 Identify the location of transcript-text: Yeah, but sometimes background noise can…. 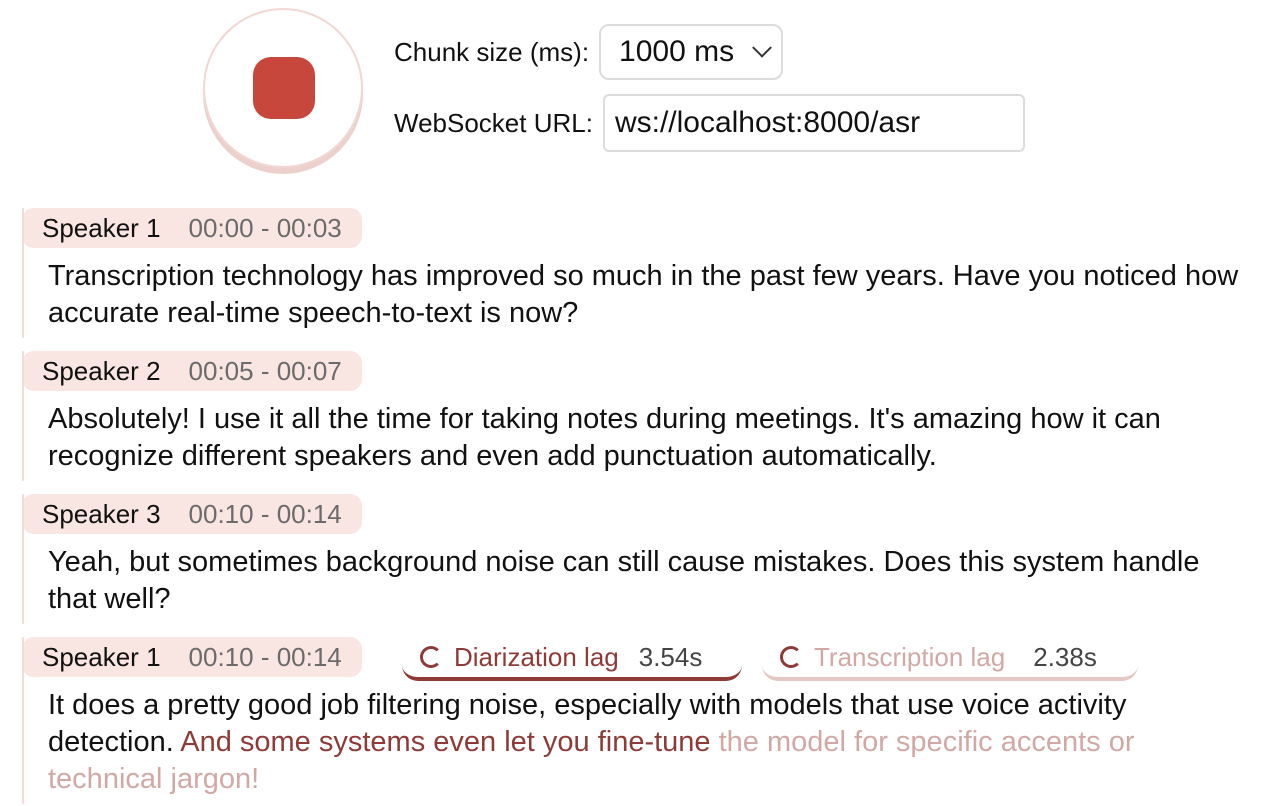
(624, 580).